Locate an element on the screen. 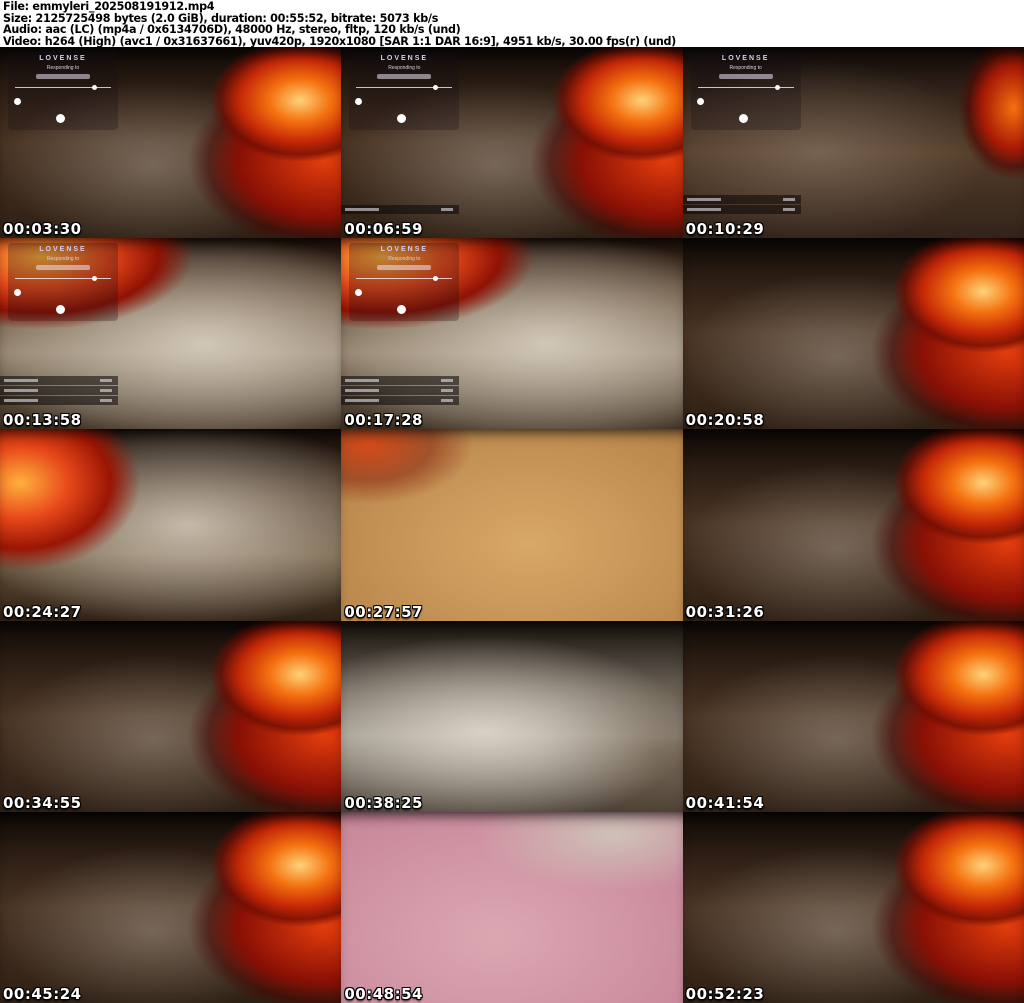  timestamp-label: 00:13:58 is located at coordinates (42, 420).